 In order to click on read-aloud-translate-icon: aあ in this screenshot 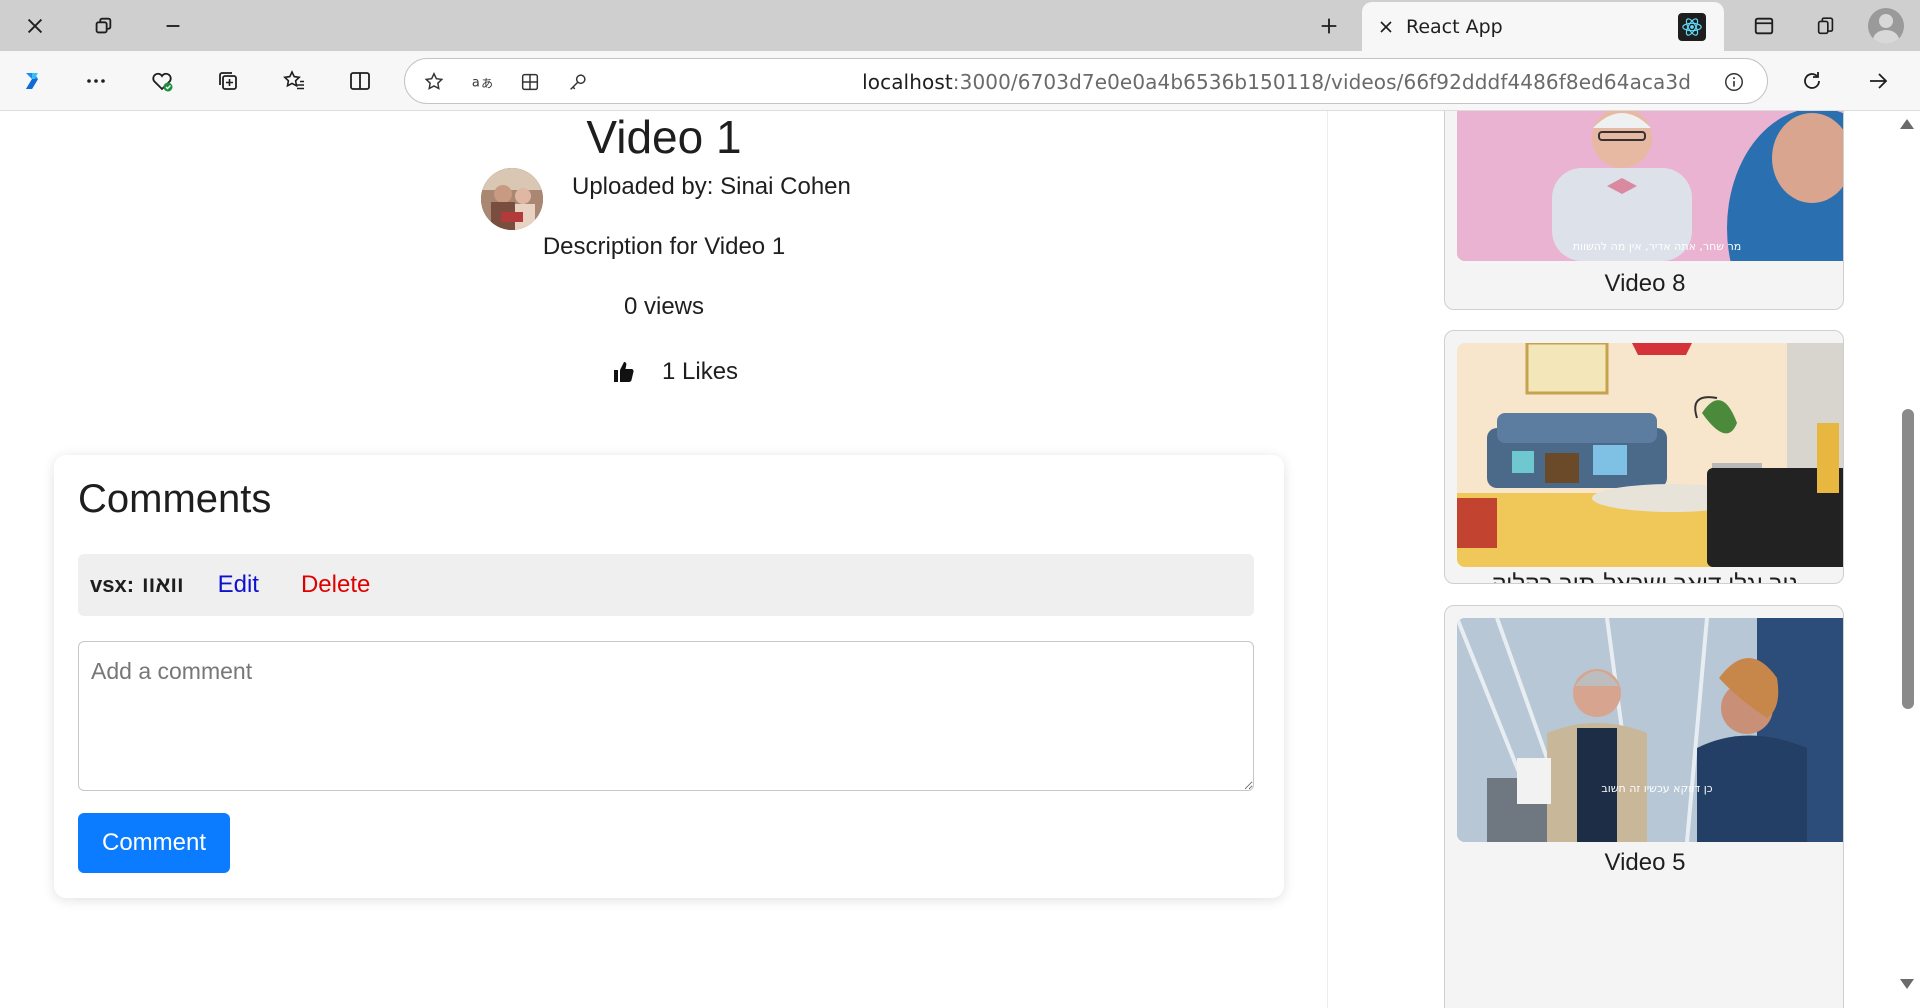, I will do `click(482, 82)`.